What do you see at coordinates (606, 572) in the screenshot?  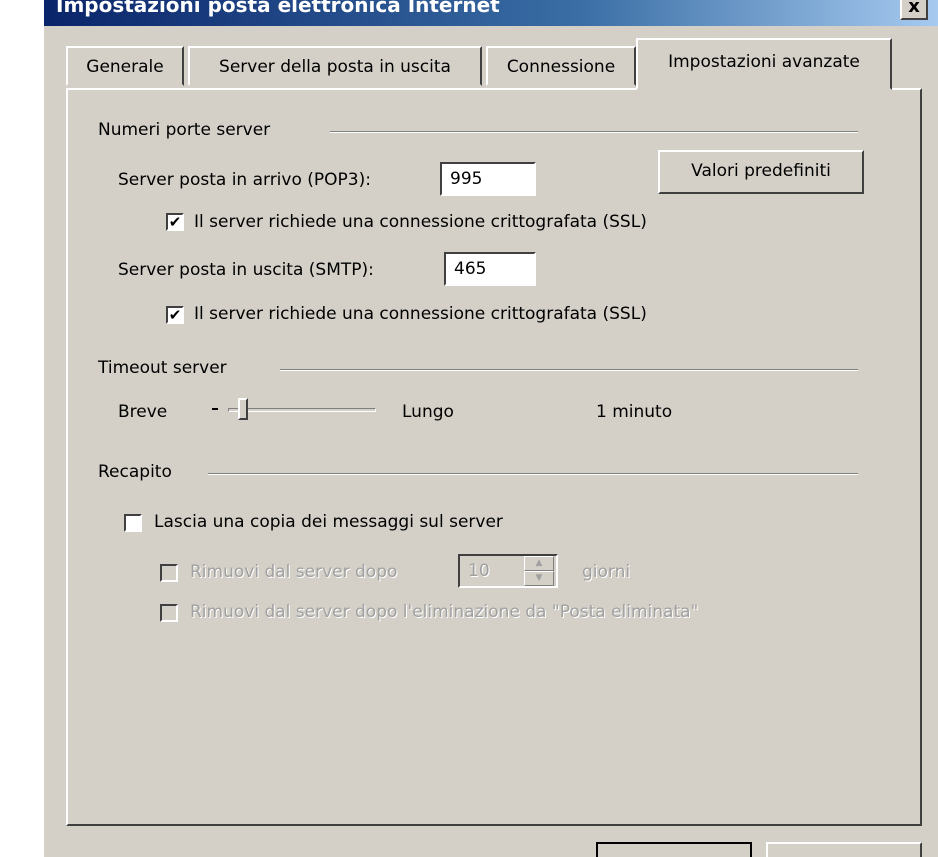 I see `days-label: giorni` at bounding box center [606, 572].